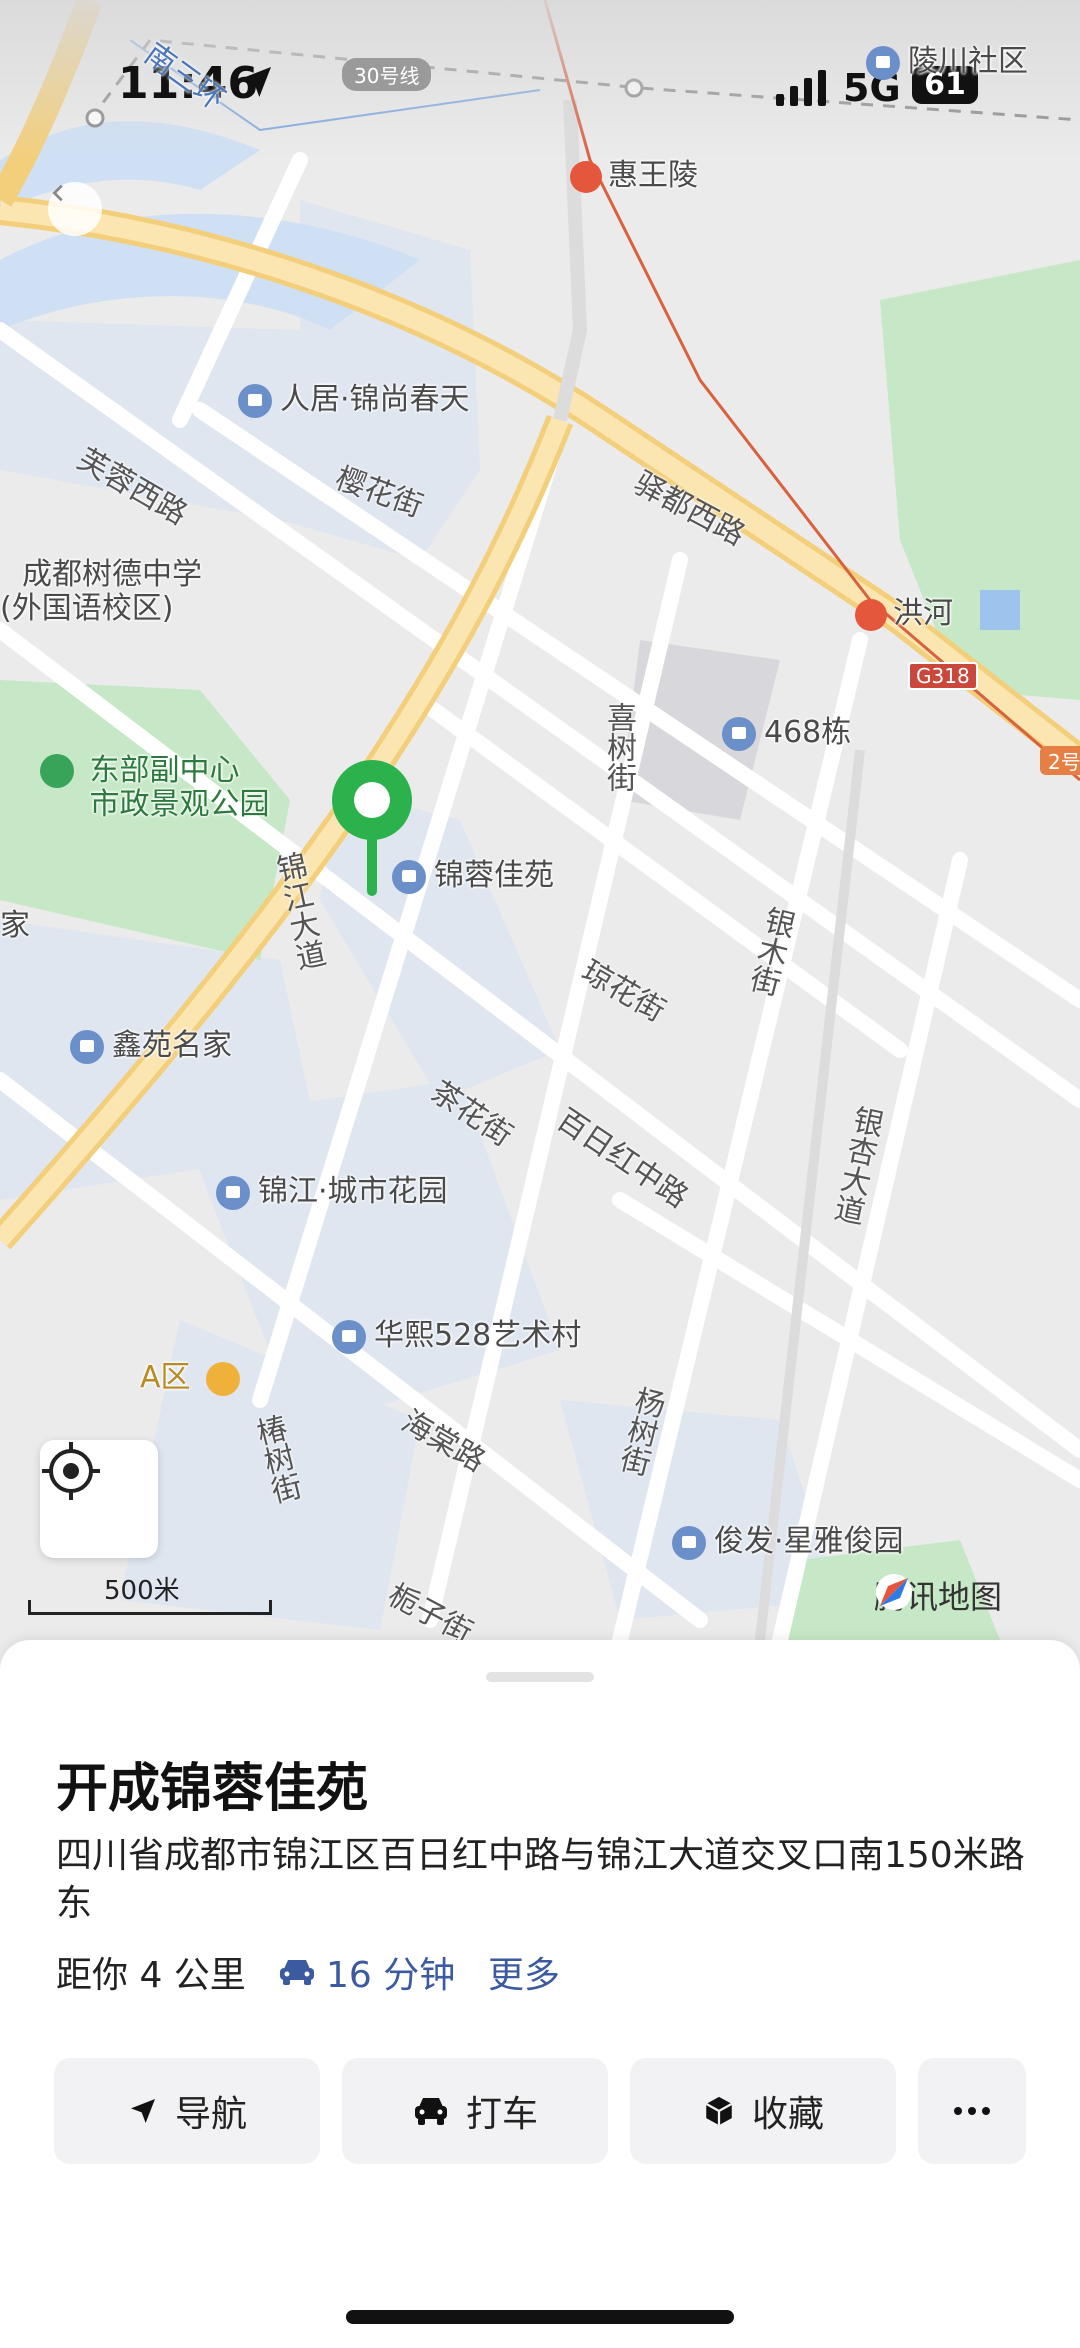  Describe the element at coordinates (332, 1188) in the screenshot. I see `map-label: 锦江·城市花园` at that location.